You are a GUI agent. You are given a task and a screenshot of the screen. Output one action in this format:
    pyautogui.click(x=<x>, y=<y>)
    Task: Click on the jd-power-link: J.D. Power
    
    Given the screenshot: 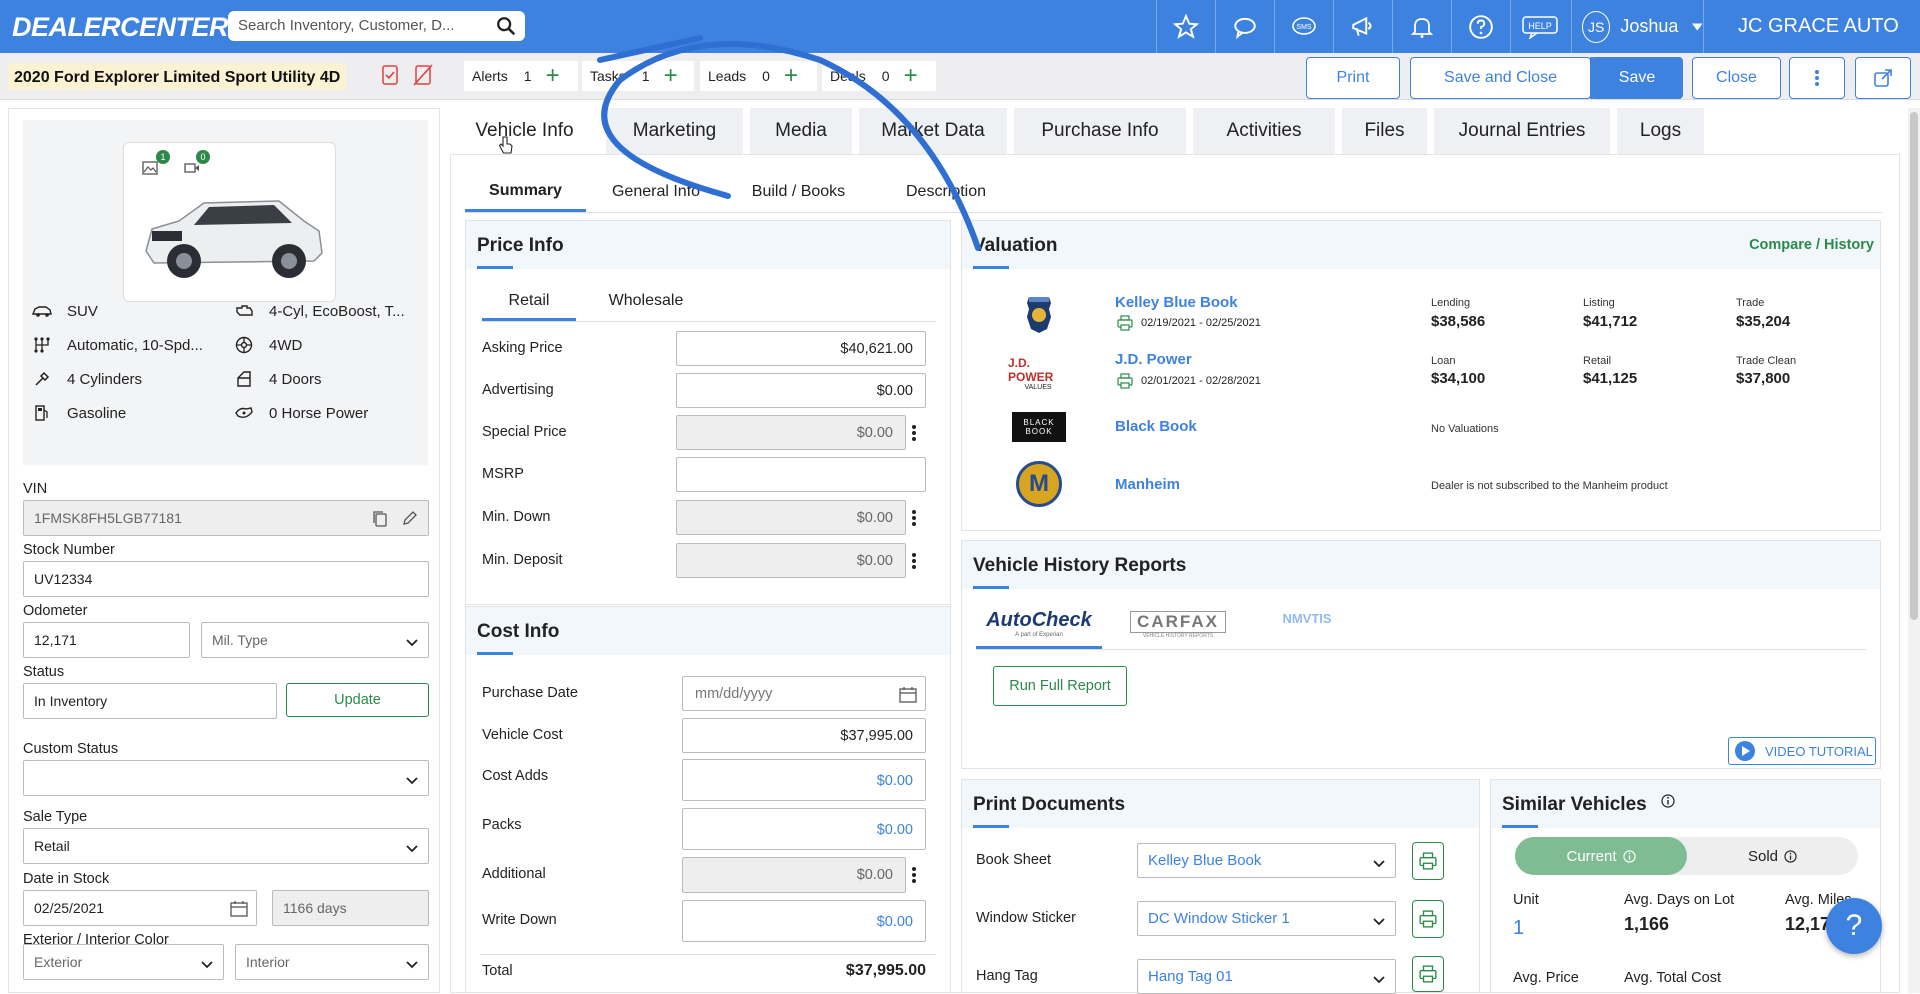 What is the action you would take?
    pyautogui.click(x=1153, y=359)
    